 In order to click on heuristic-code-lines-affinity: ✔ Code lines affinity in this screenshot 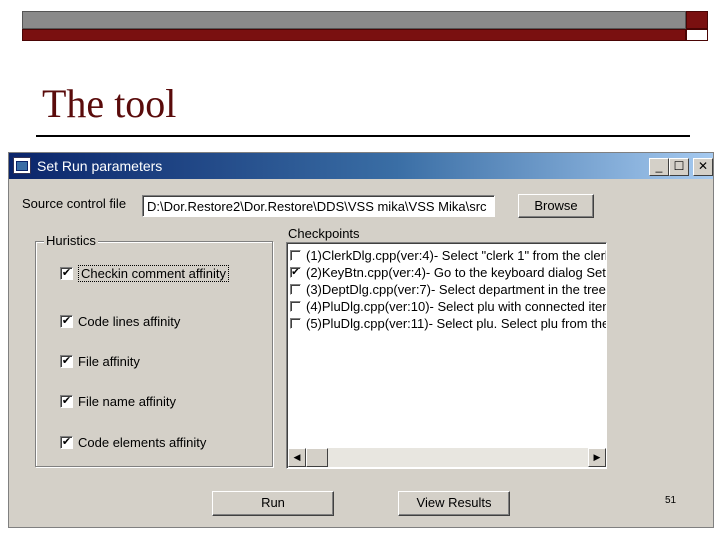, I will do `click(120, 321)`.